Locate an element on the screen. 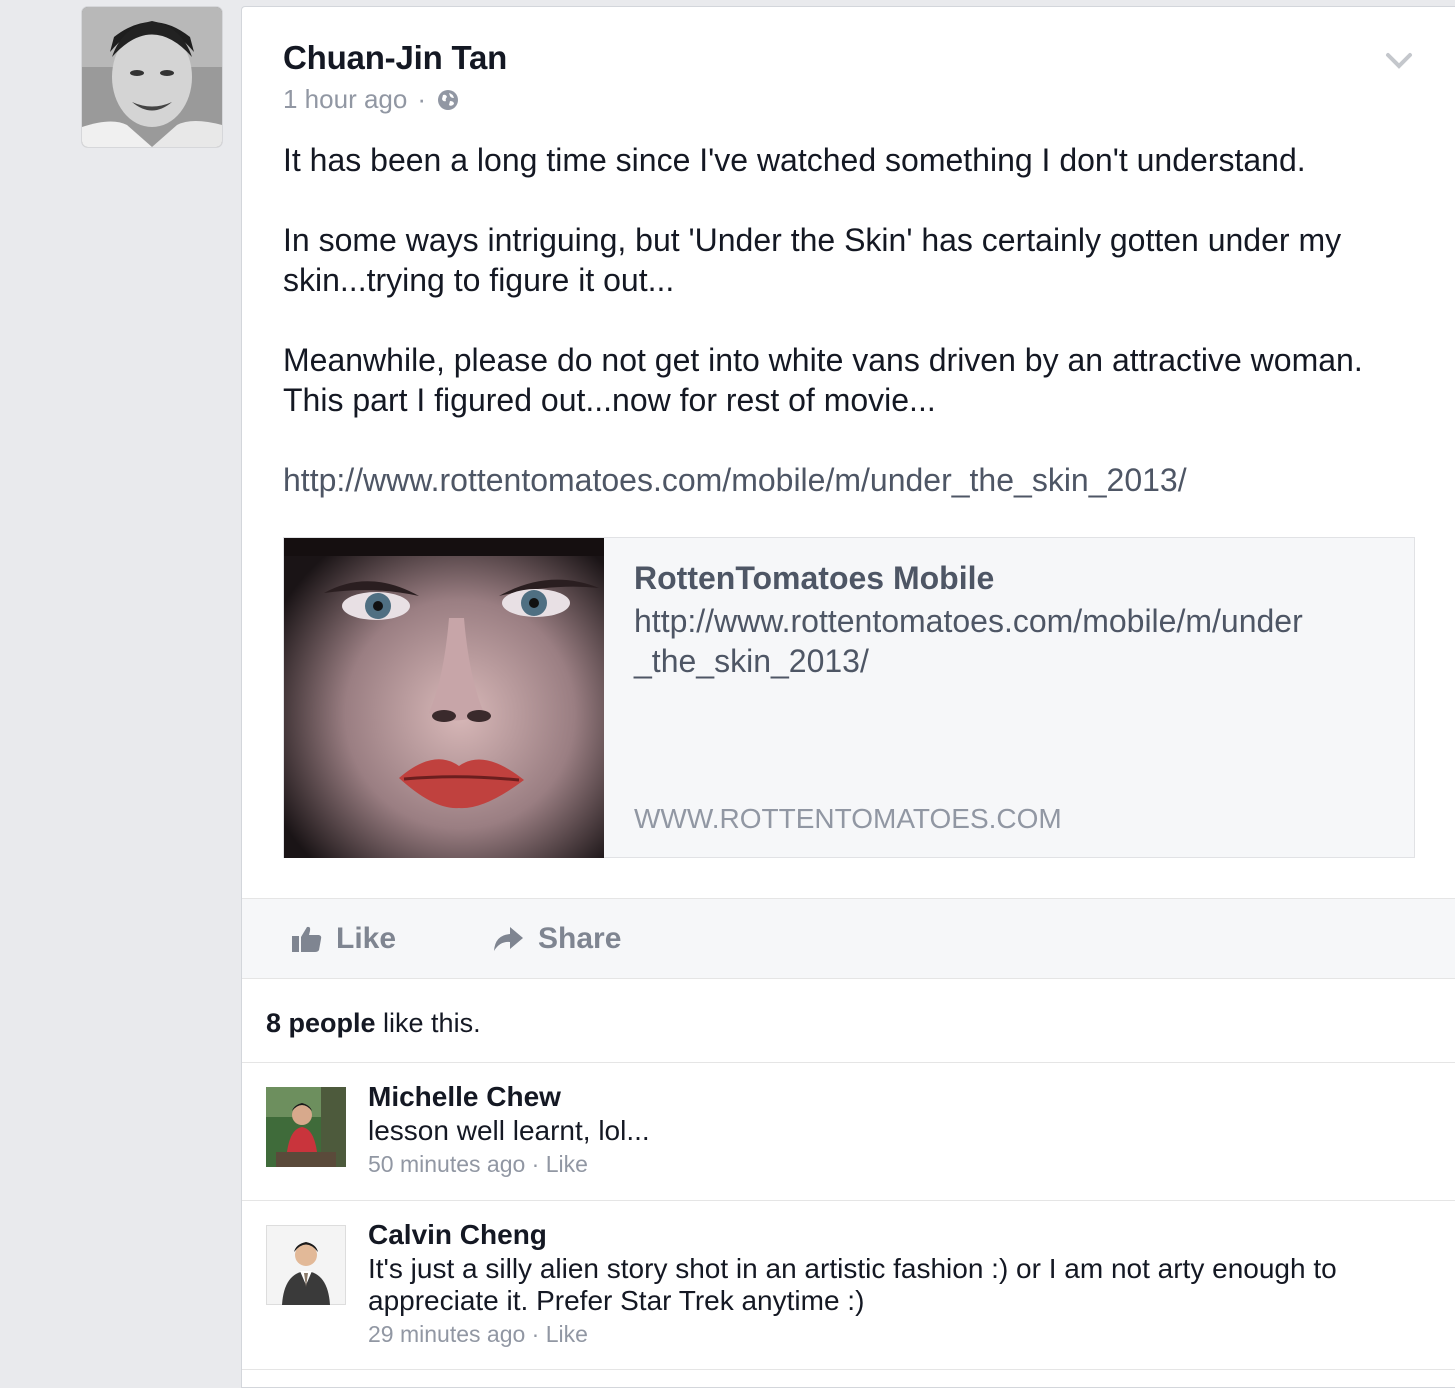  likes-count: 8 people is located at coordinates (321, 1023).